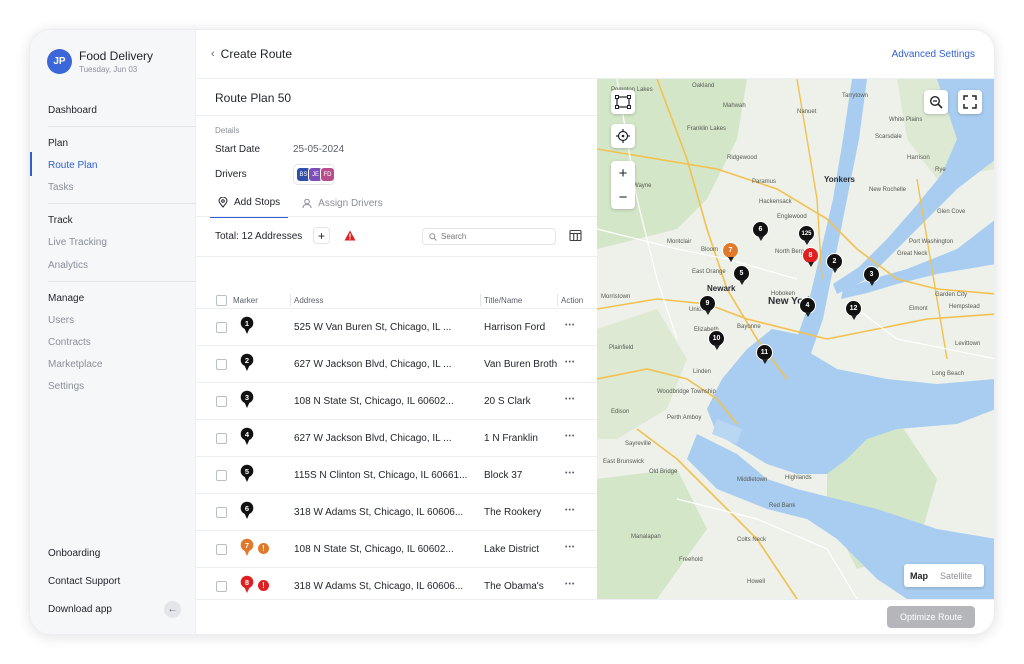  I want to click on sidebar-item-settings: Settings, so click(66, 386).